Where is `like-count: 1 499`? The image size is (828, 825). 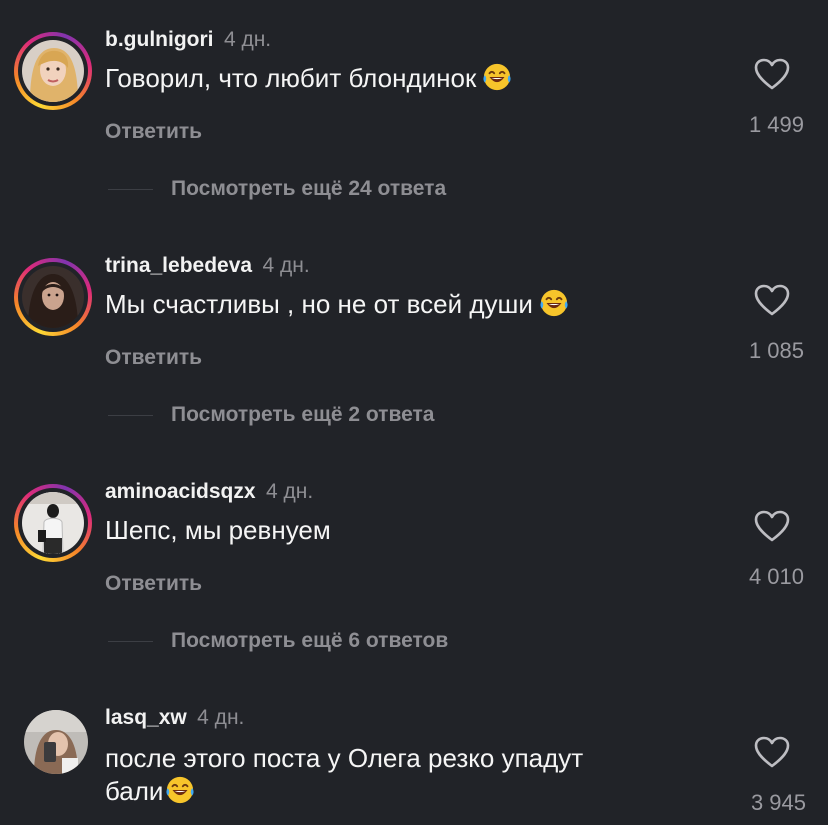 like-count: 1 499 is located at coordinates (776, 124).